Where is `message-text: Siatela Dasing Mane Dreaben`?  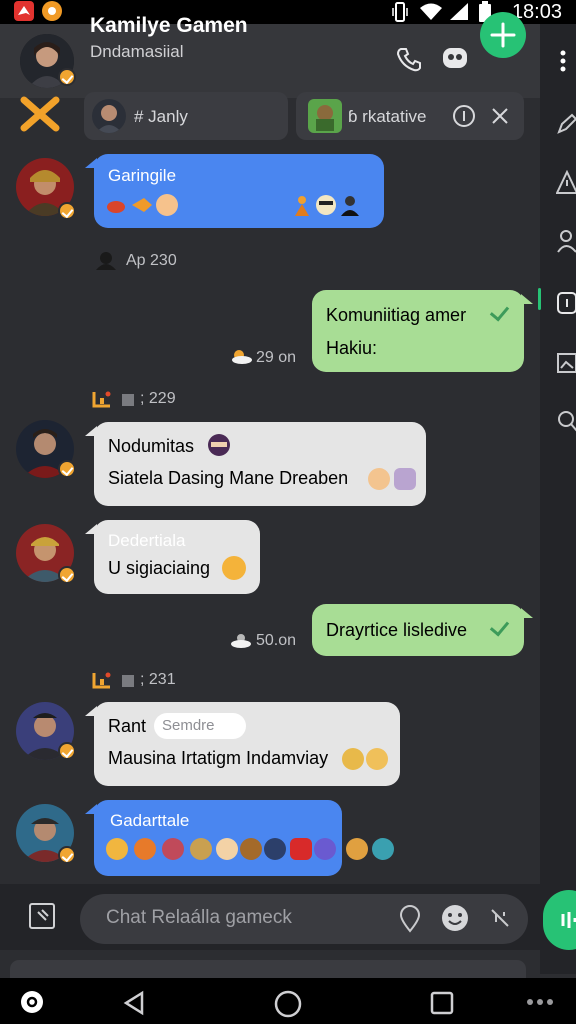
message-text: Siatela Dasing Mane Dreaben is located at coordinates (228, 478).